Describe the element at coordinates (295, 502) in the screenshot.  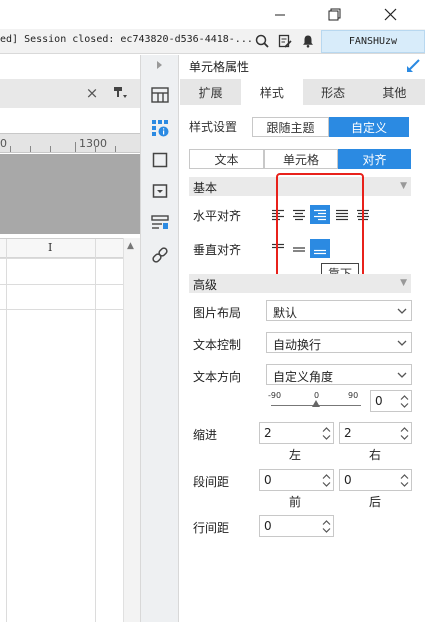
I see `spacing-before-label: 前` at that location.